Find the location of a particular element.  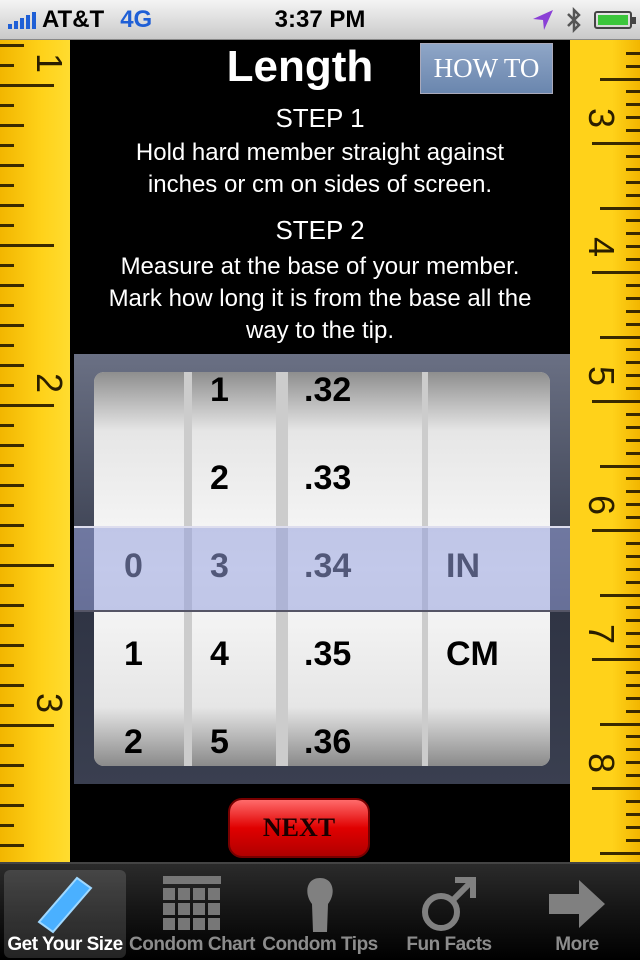

picker-value: .32 is located at coordinates (355, 391).